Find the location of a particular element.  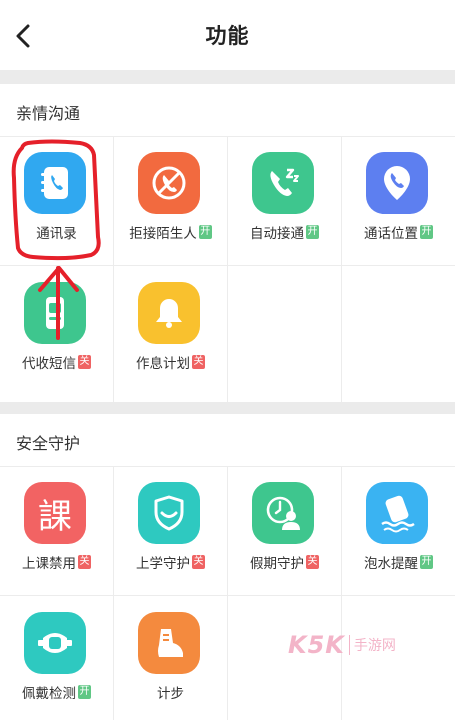

feature-label: 自动接通开 is located at coordinates (284, 233).